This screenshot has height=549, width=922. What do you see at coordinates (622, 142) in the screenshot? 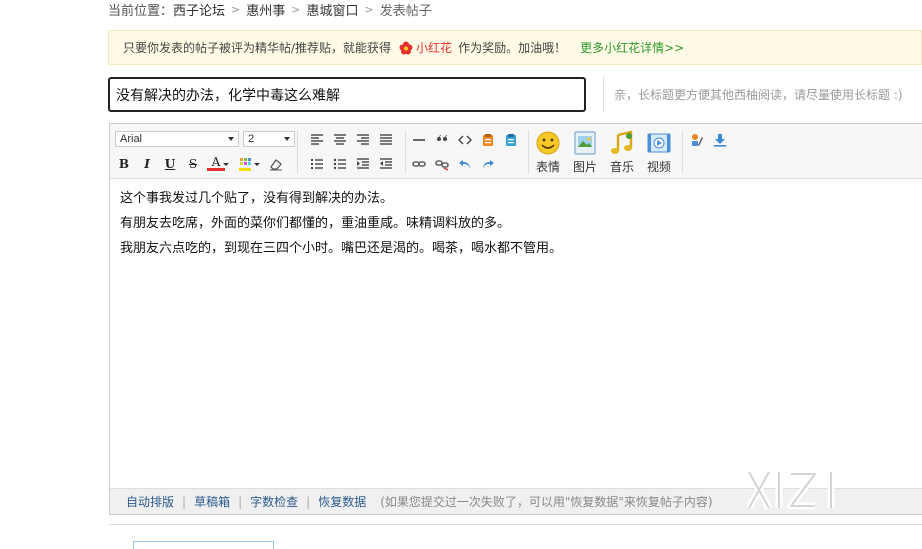
I see `music-icon` at bounding box center [622, 142].